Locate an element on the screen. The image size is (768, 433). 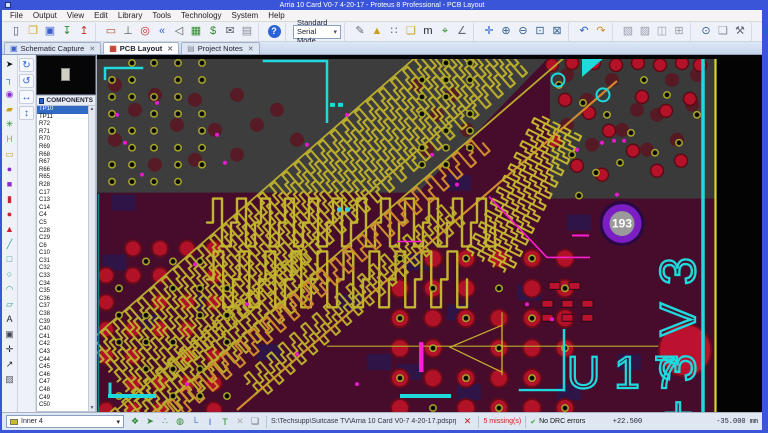
save-button: ▣ is located at coordinates (50, 32).